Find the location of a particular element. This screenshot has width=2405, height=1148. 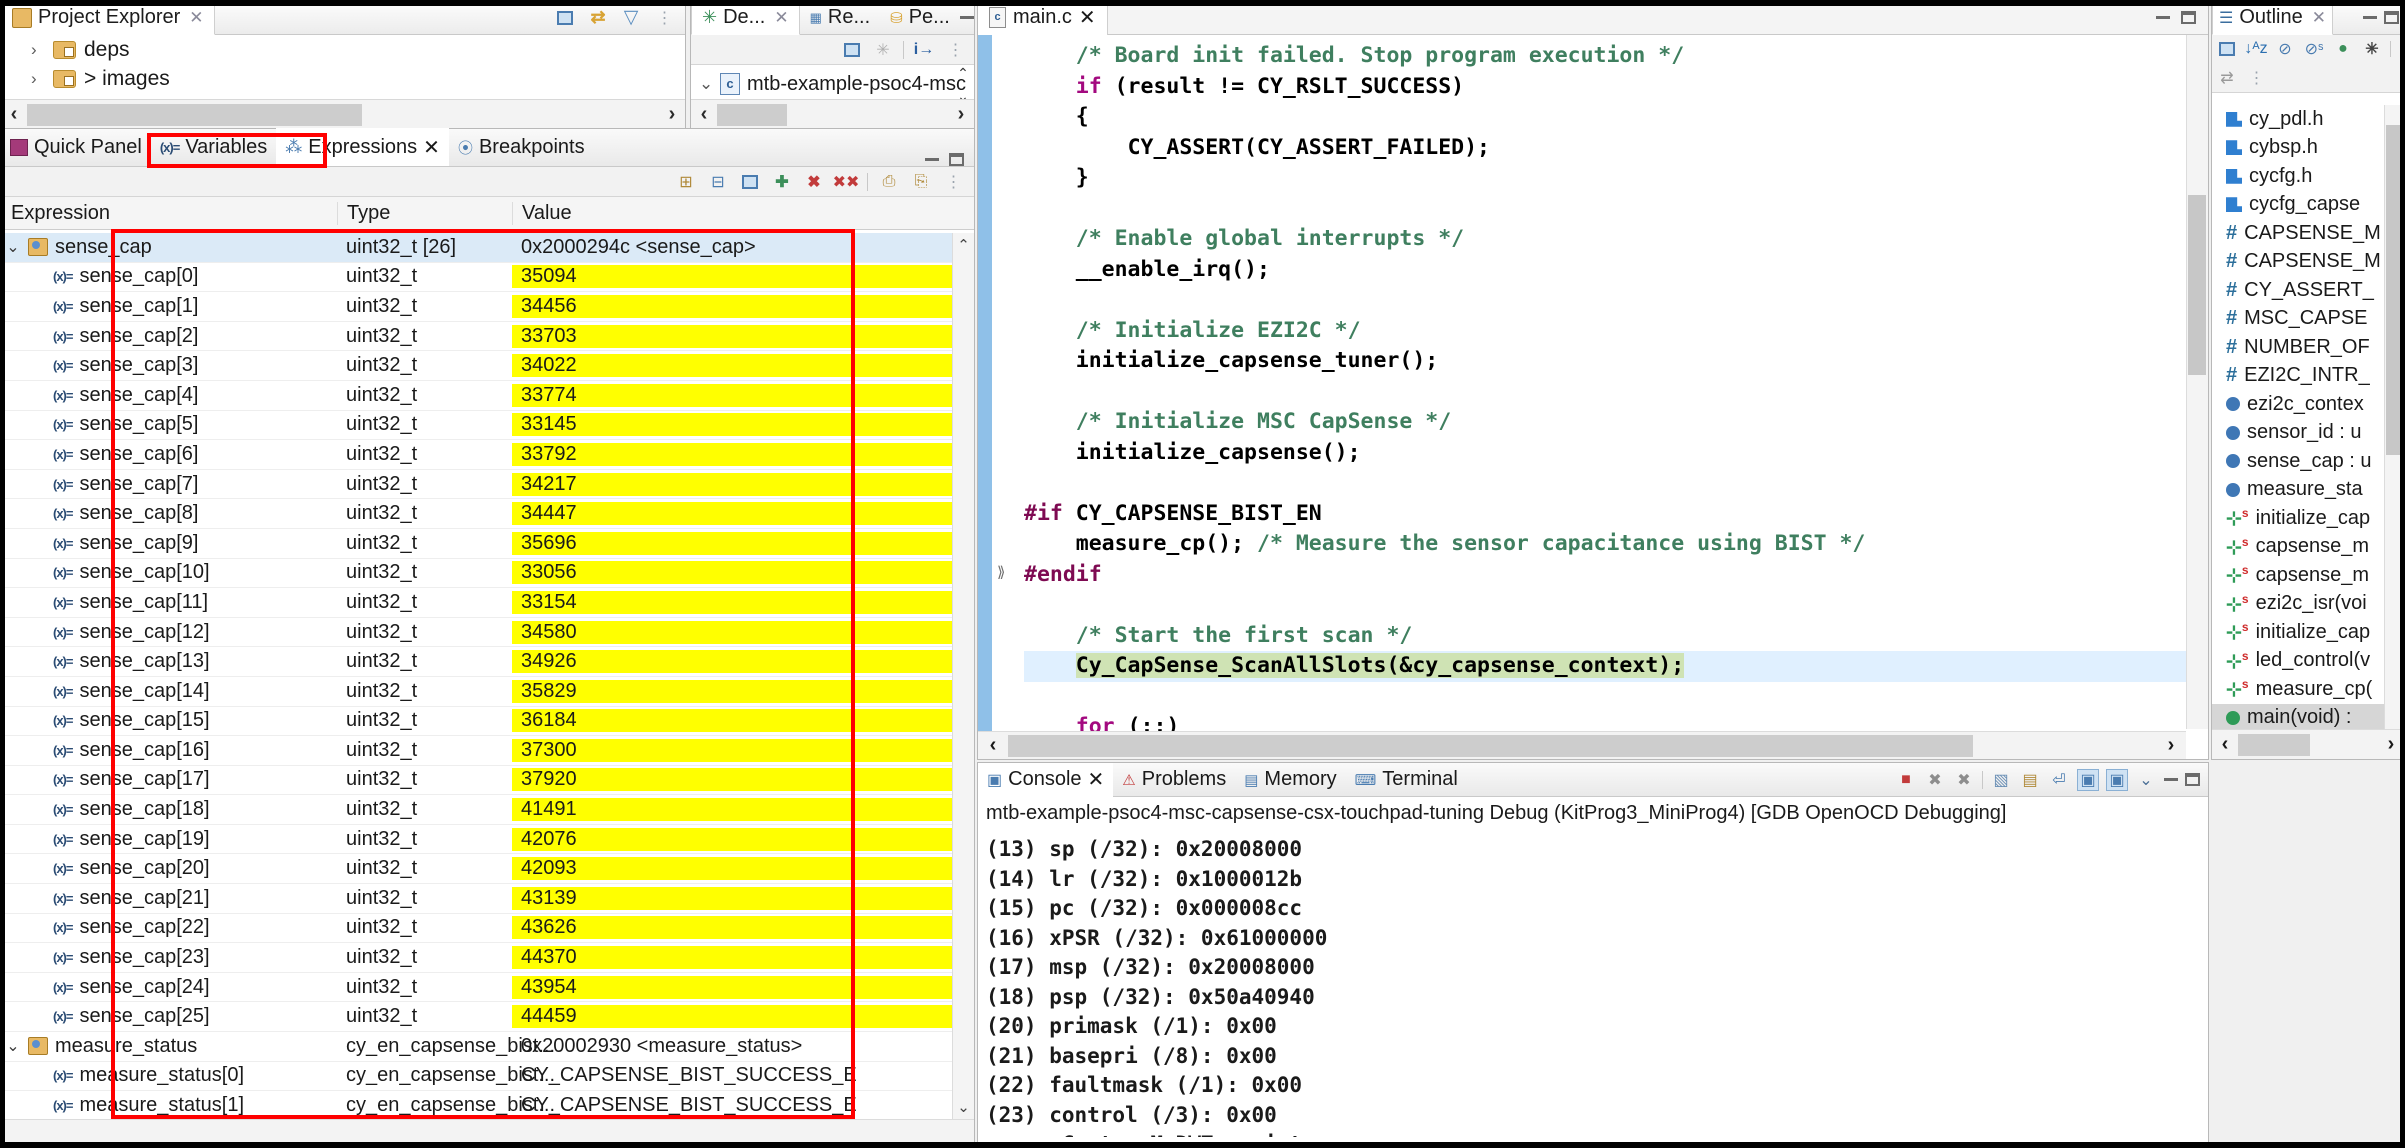

hide-non-public-icon: ● is located at coordinates (2343, 49).